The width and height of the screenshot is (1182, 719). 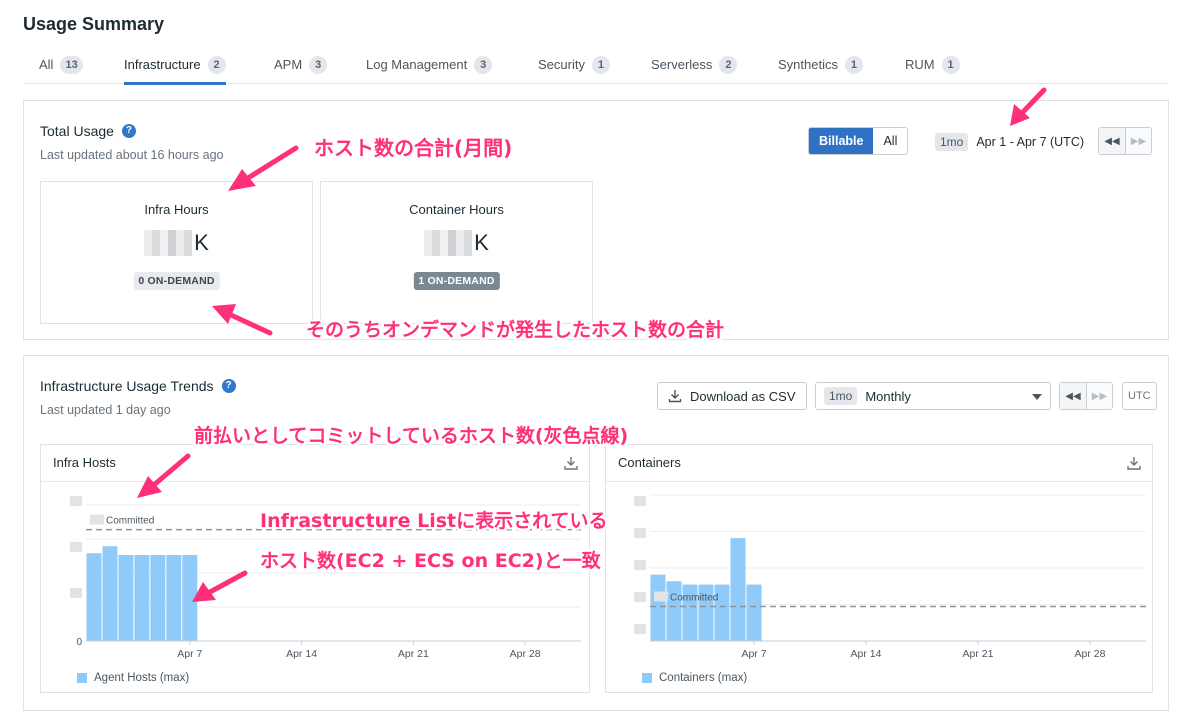 I want to click on tab-rum: RUM 1, so click(x=932, y=67).